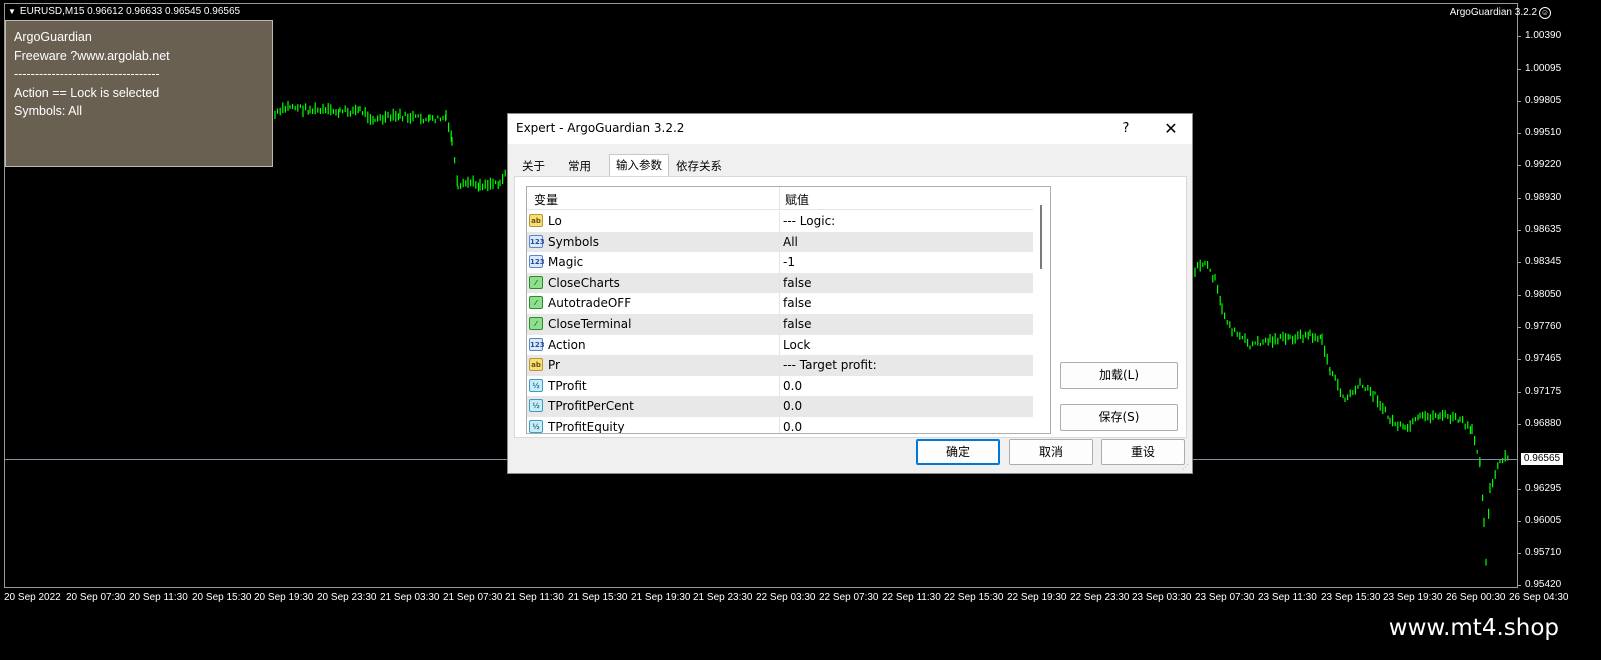 This screenshot has width=1601, height=660. Describe the element at coordinates (661, 597) in the screenshot. I see `time-tick: 21 Sep 19:30` at that location.